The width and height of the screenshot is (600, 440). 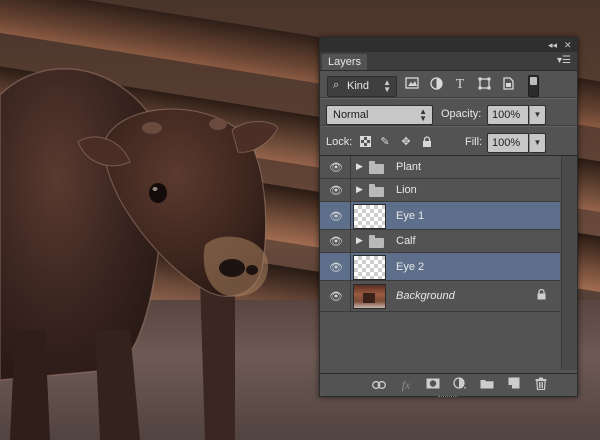 What do you see at coordinates (533, 86) in the screenshot?
I see `filter-toggle` at bounding box center [533, 86].